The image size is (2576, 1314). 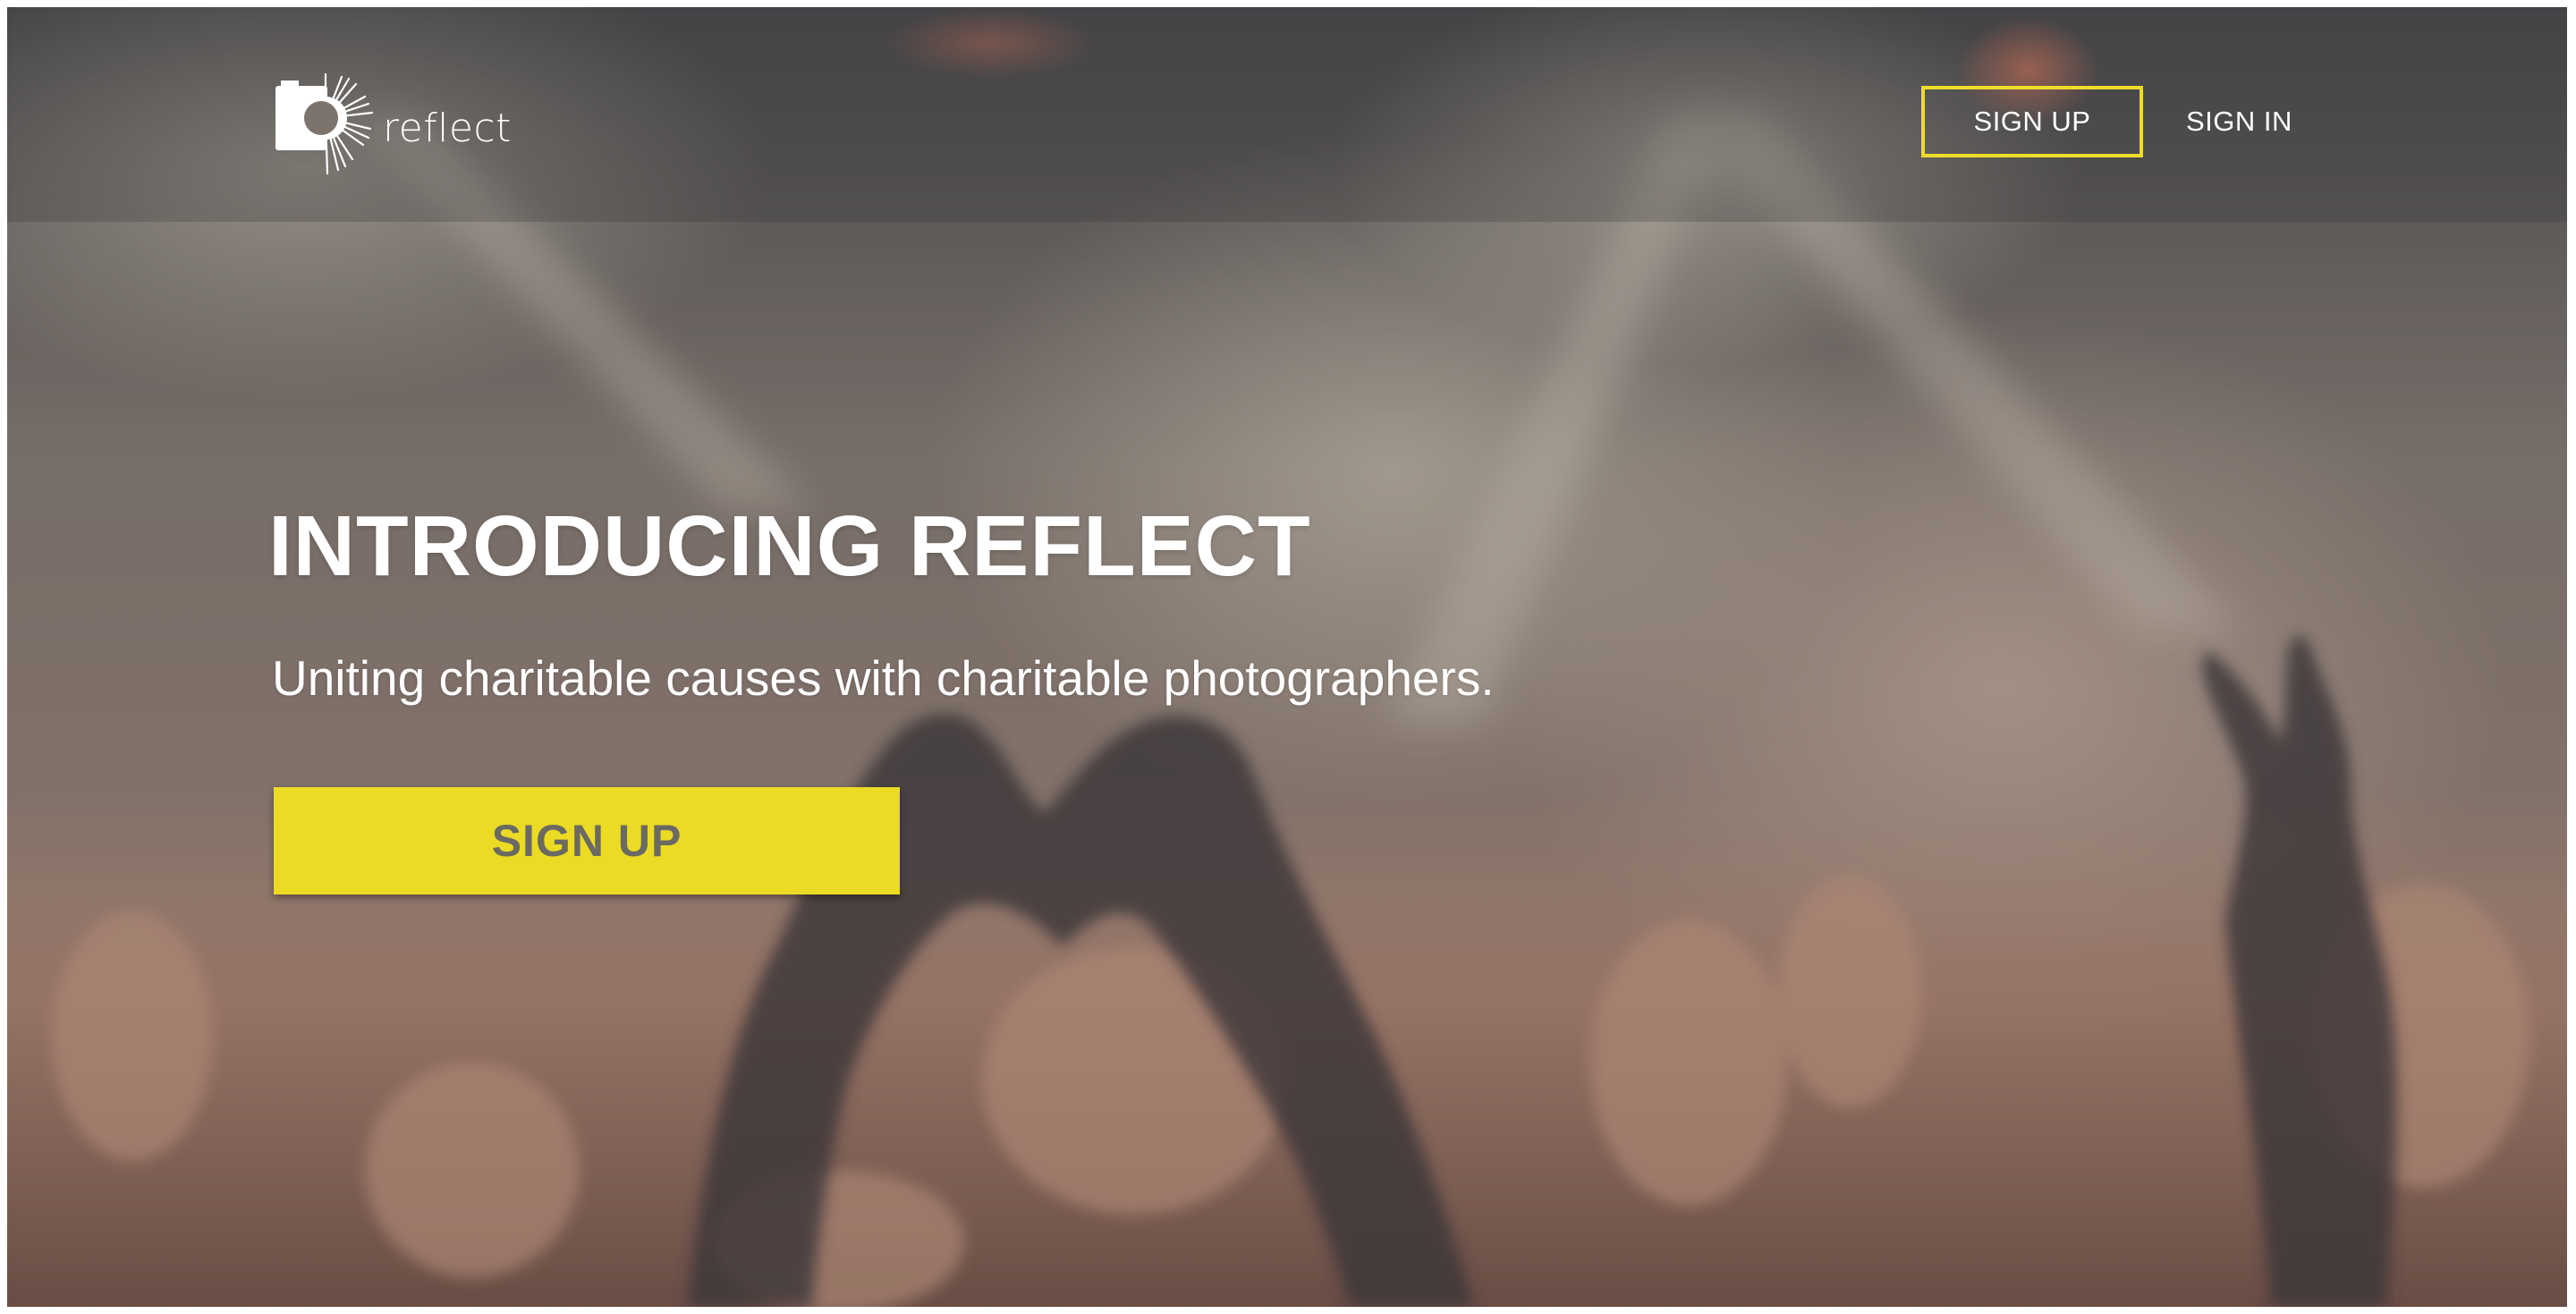 I want to click on brand-name: reflect, so click(x=447, y=128).